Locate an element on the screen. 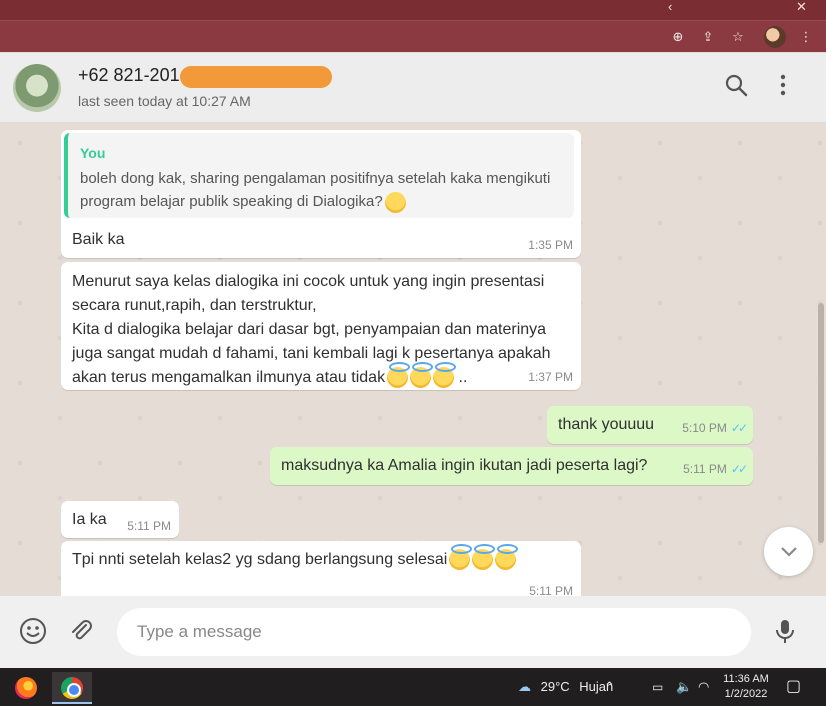 Image resolution: width=826 pixels, height=706 pixels. redaction-mark is located at coordinates (256, 77).